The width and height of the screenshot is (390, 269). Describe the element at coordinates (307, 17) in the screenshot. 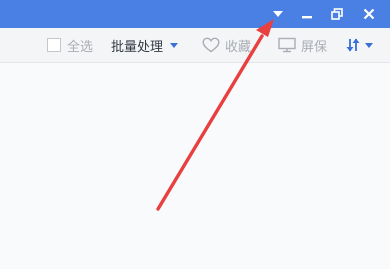

I see `minimize-icon` at that location.